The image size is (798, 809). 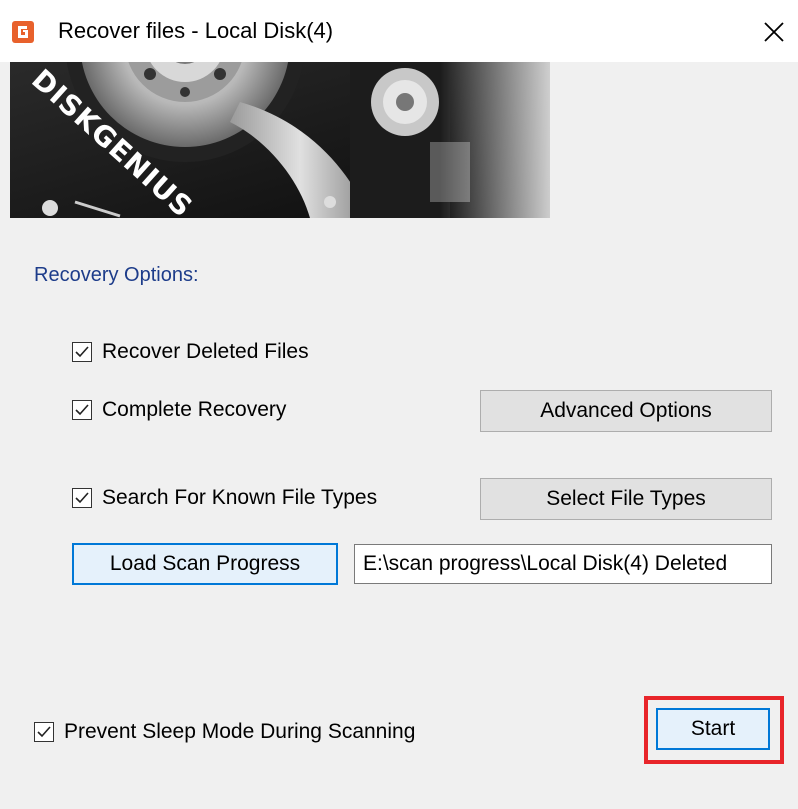 I want to click on select-file-types-label: Select File Types, so click(x=626, y=498).